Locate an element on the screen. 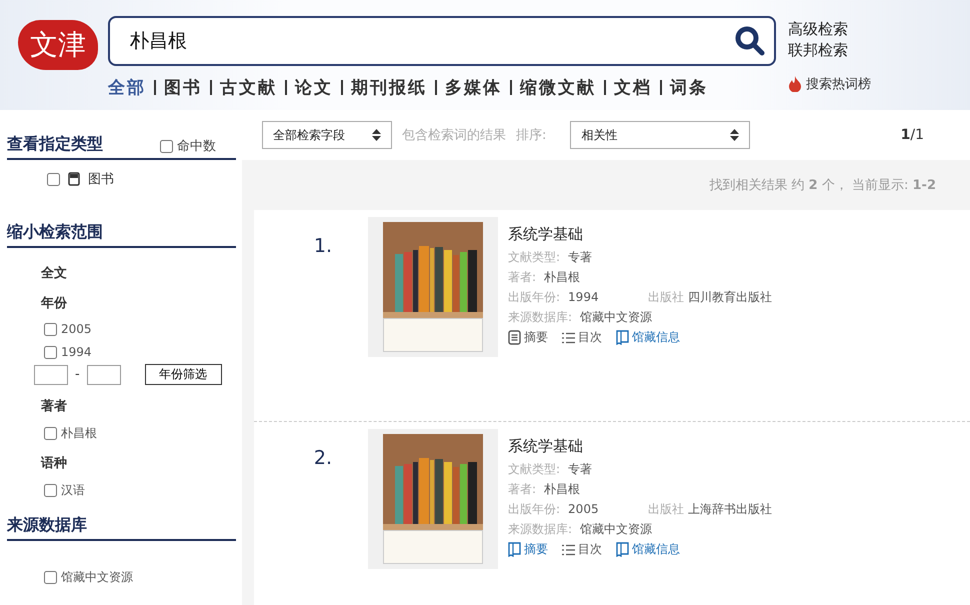  search-icon is located at coordinates (750, 41).